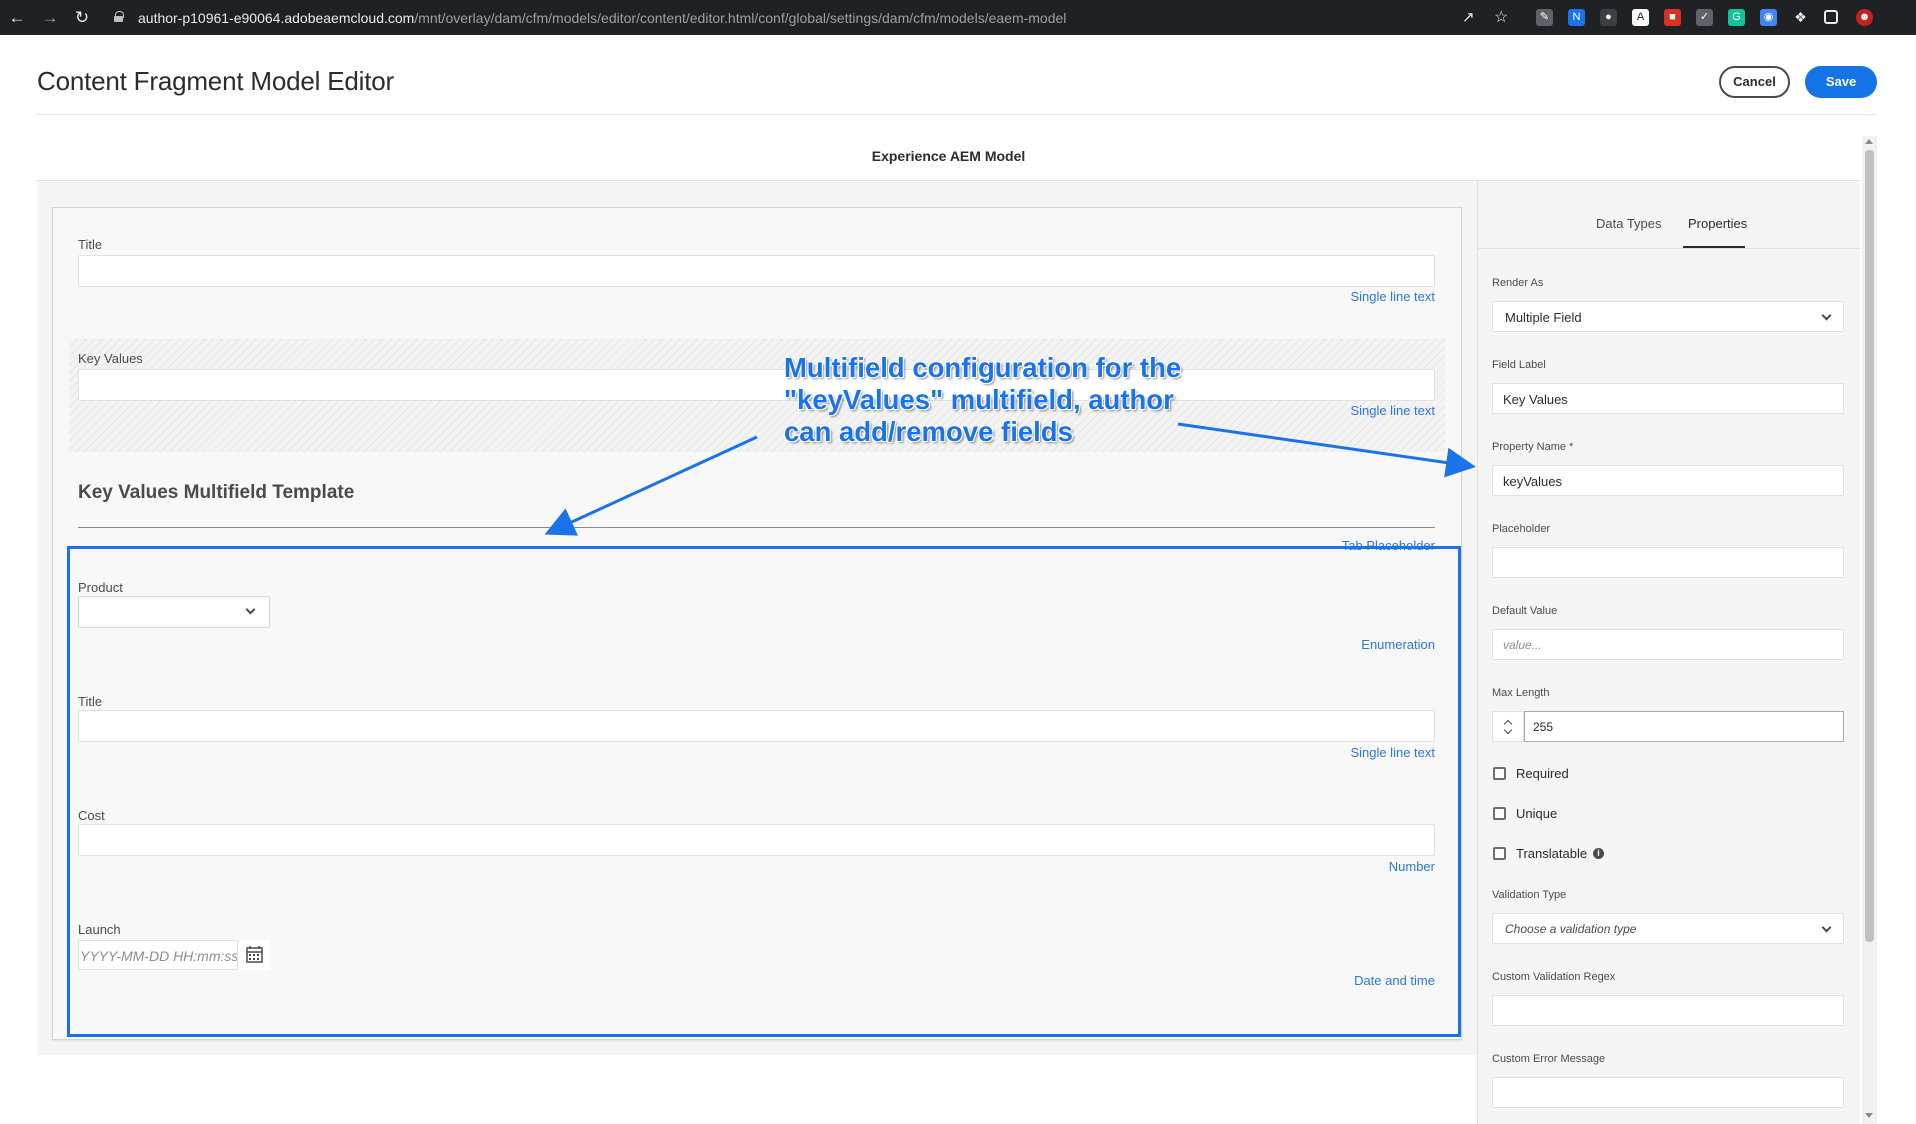 This screenshot has height=1124, width=1916. Describe the element at coordinates (1684, 726) in the screenshot. I see `max-length-input: 255` at that location.